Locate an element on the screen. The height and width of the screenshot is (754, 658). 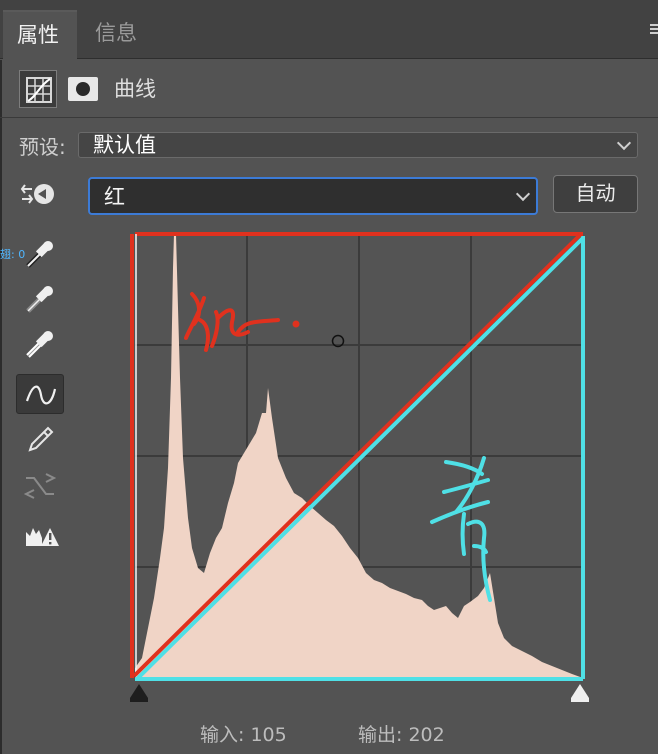
output-value: 202 is located at coordinates (426, 735).